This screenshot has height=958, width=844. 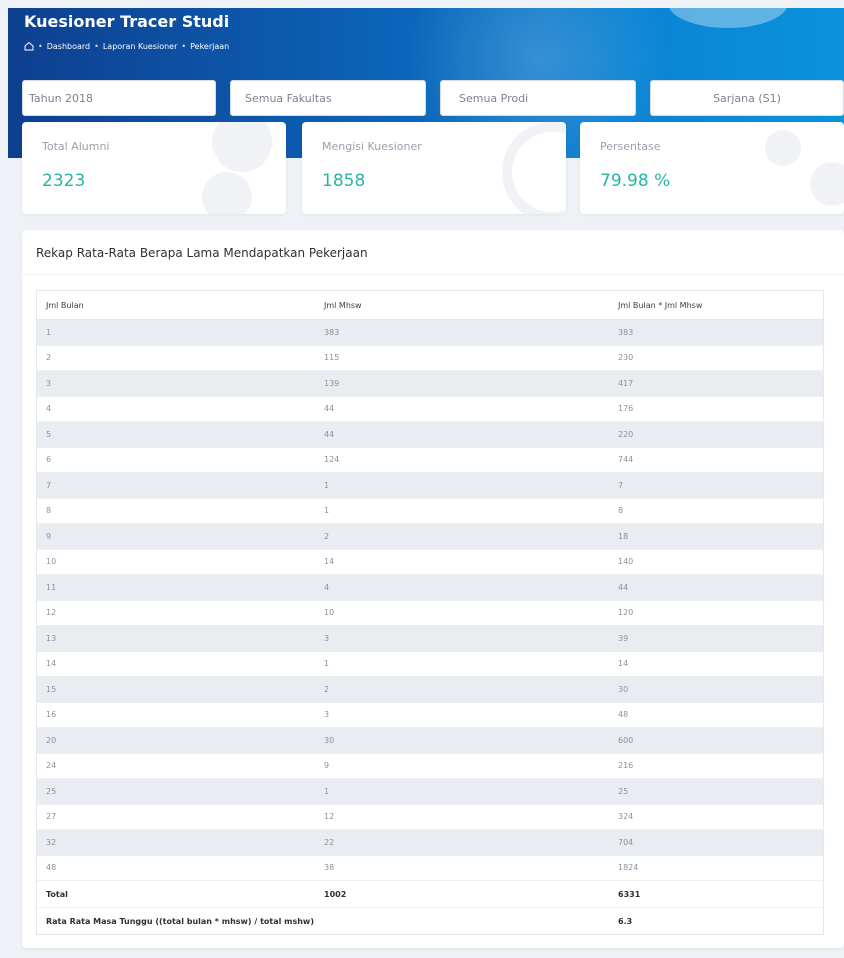 What do you see at coordinates (716, 459) in the screenshot?
I see `table-cell: 744` at bounding box center [716, 459].